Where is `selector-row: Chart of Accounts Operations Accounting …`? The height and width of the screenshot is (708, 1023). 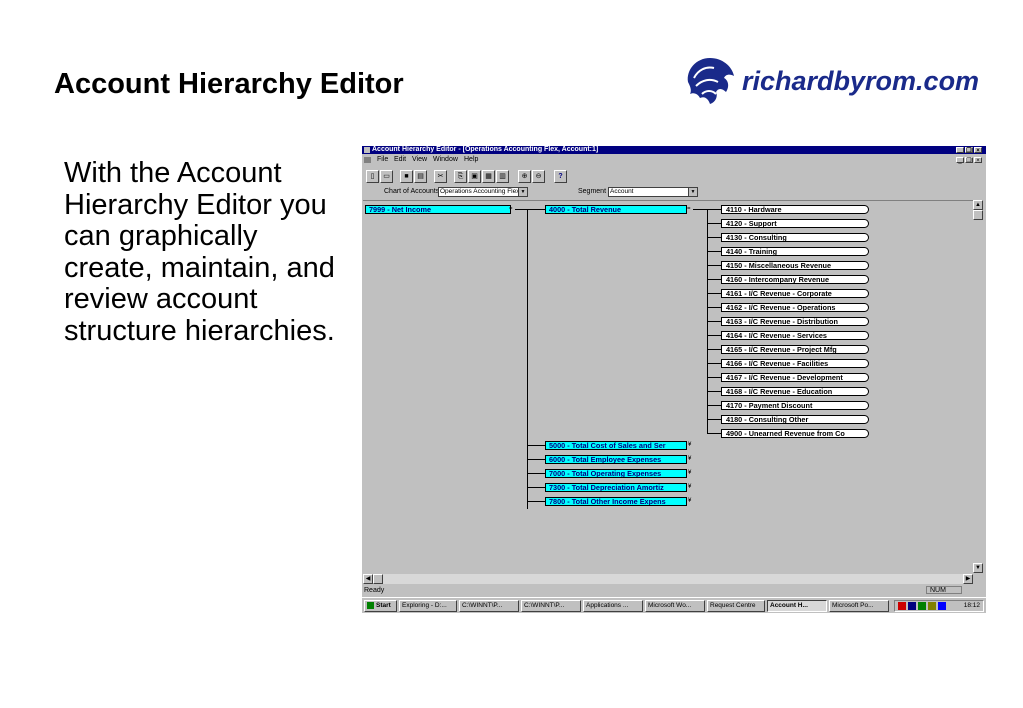
selector-row: Chart of Accounts Operations Accounting … is located at coordinates (674, 192).